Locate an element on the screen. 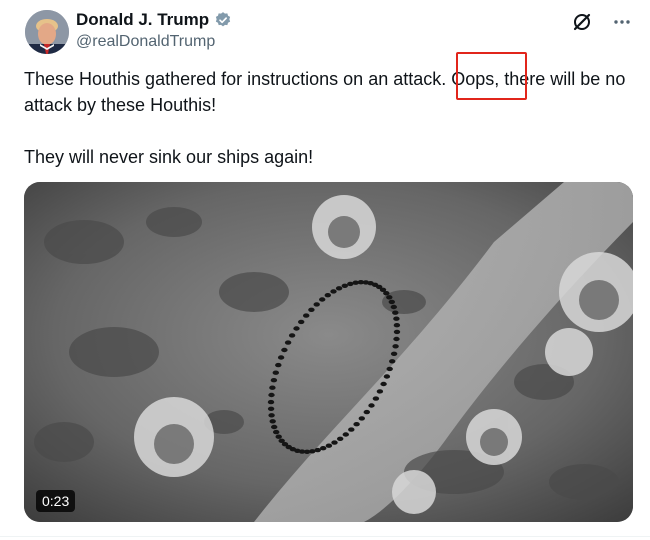  post-paragraph-2: They will never sink our ships again! is located at coordinates (169, 157).